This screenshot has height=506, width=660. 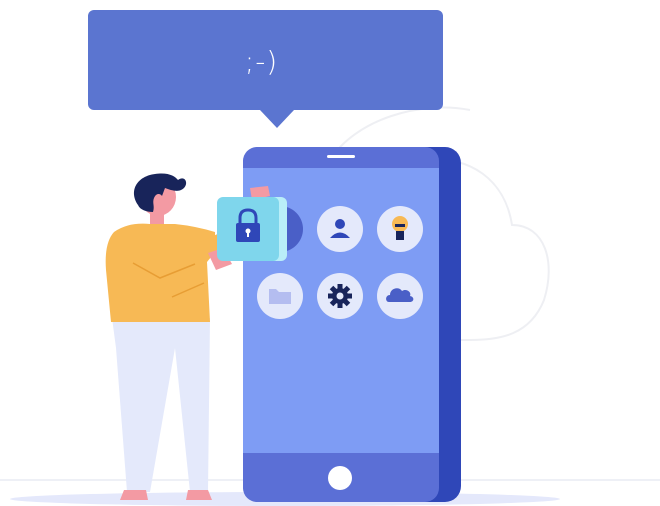 I want to click on speech-bubble: ;-), so click(x=265, y=69).